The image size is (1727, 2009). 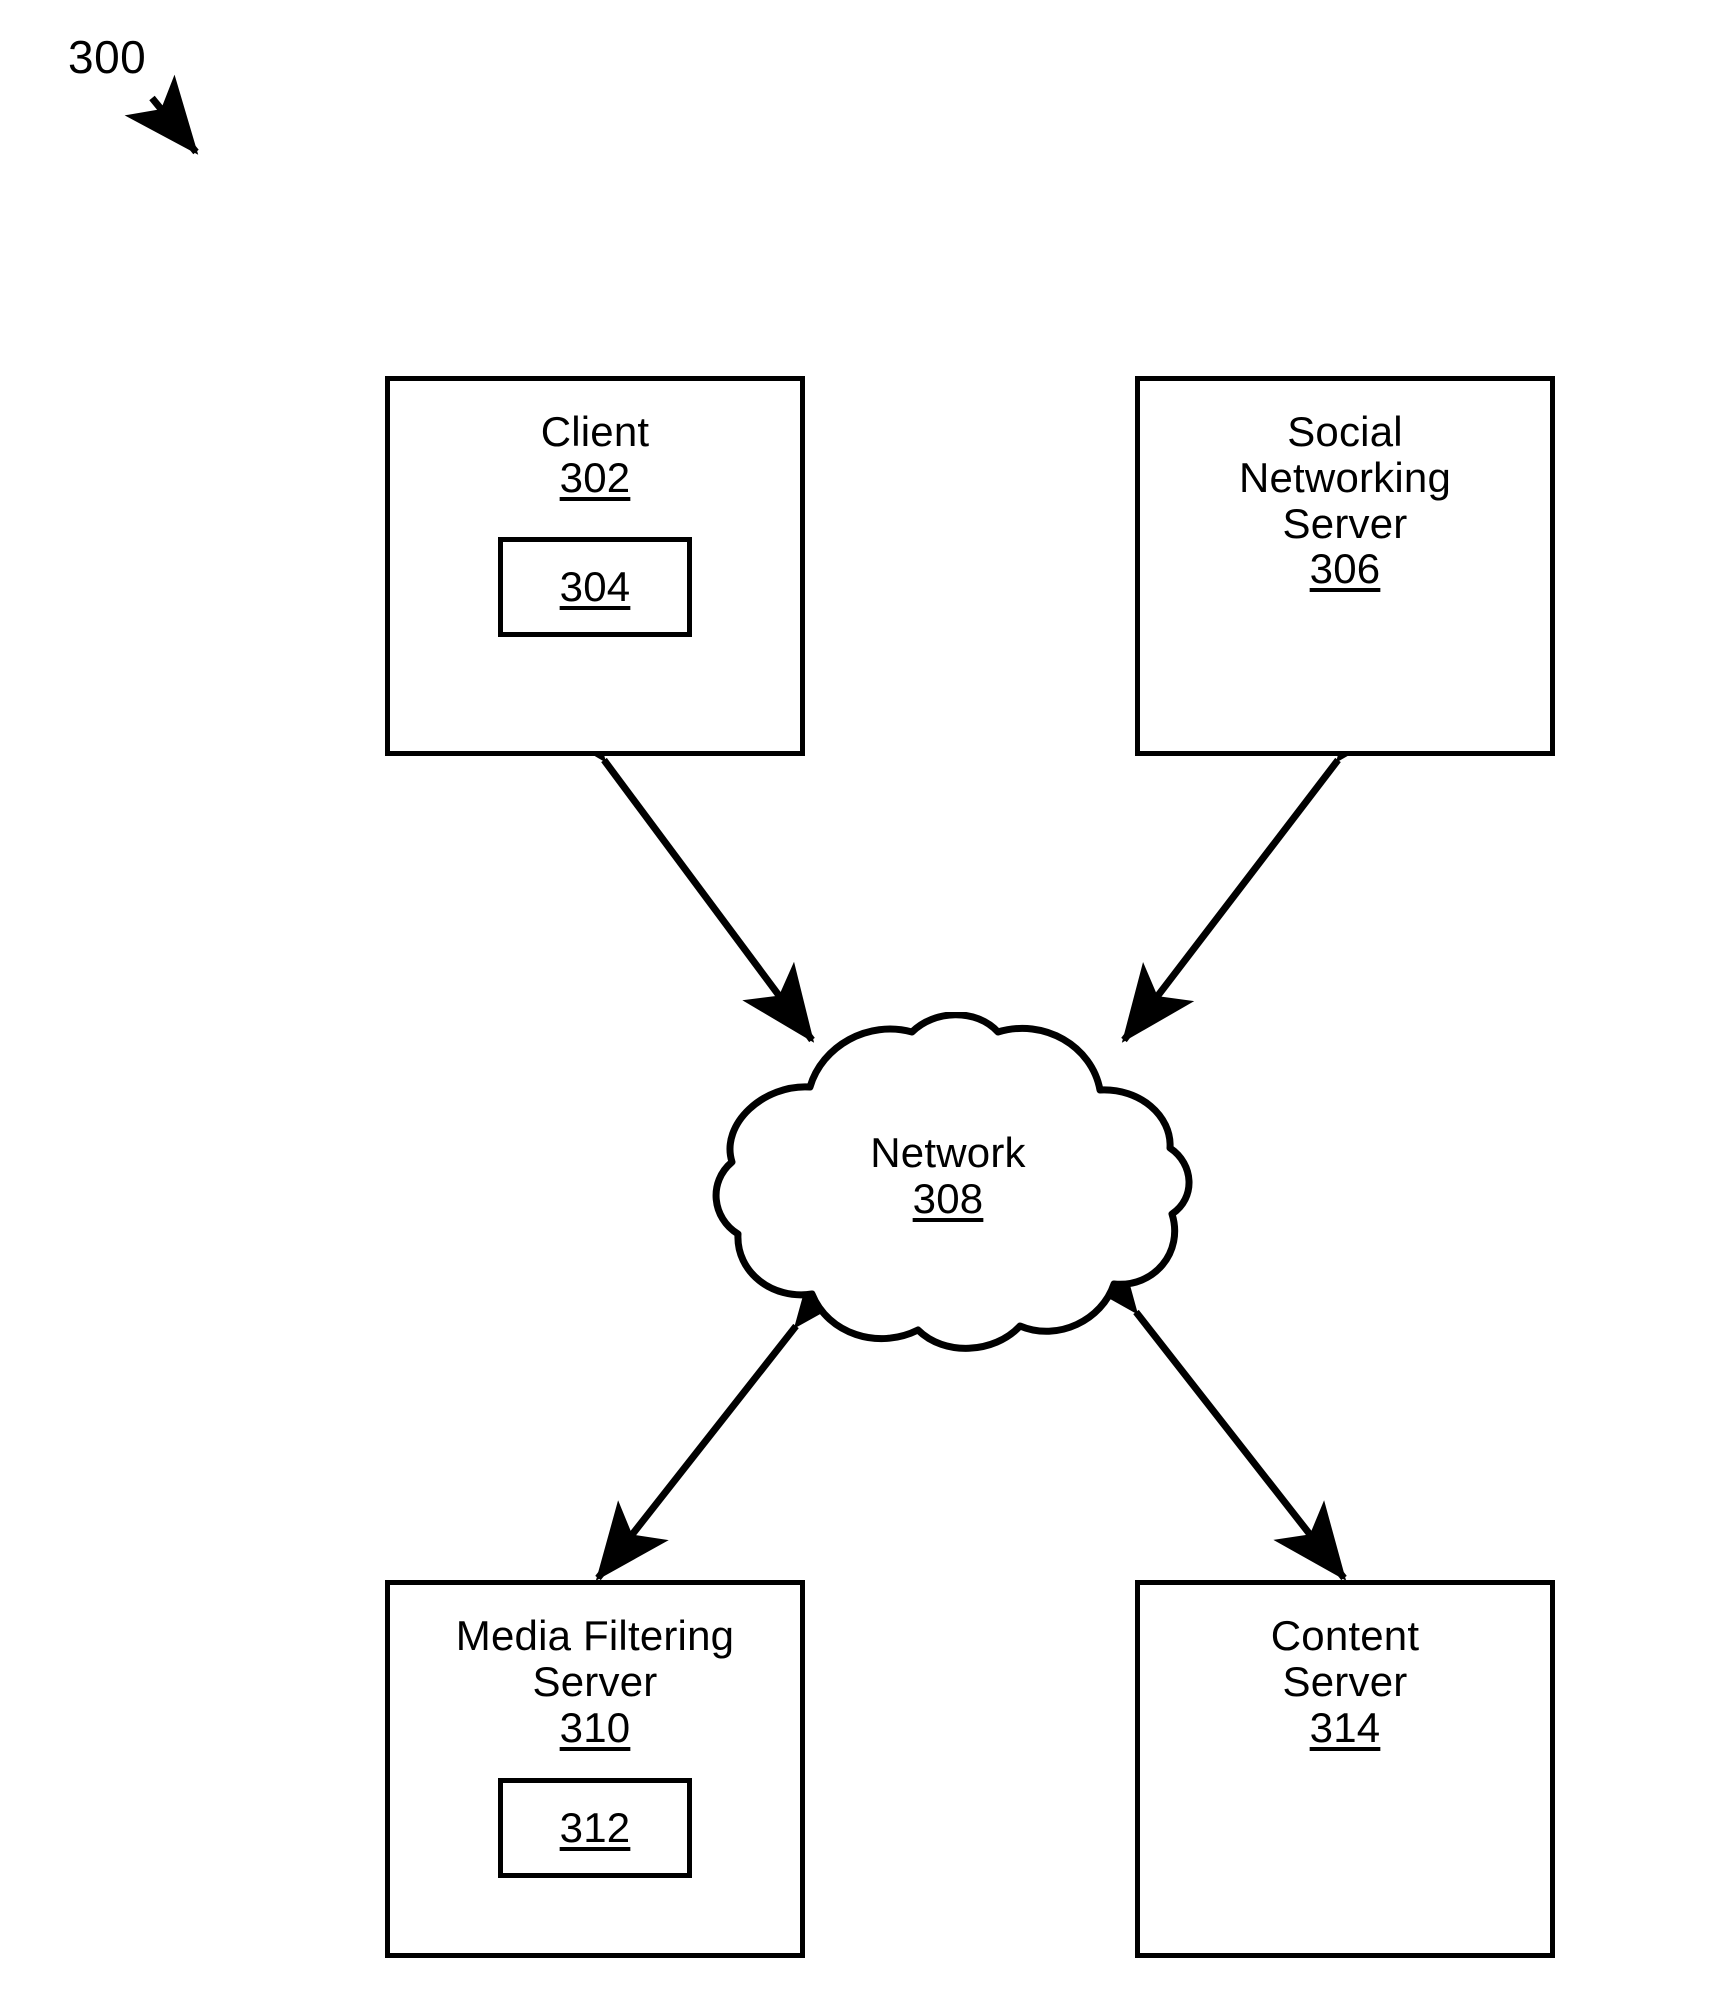 I want to click on social-networking-server-number: 306, so click(x=1345, y=569).